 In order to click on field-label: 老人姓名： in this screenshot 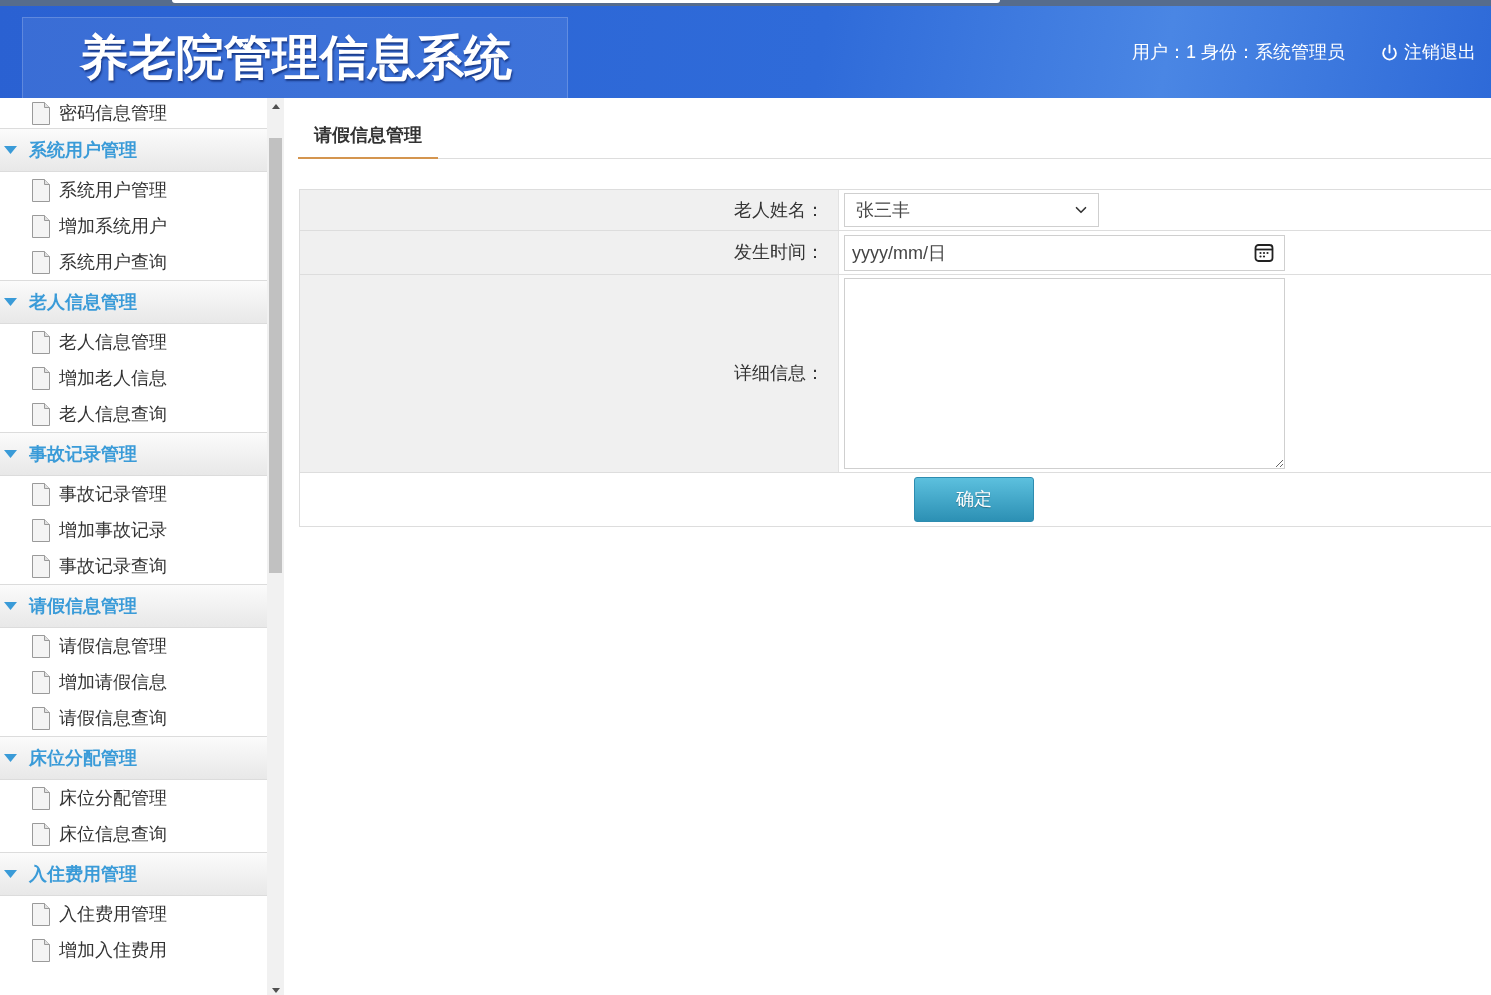, I will do `click(779, 210)`.